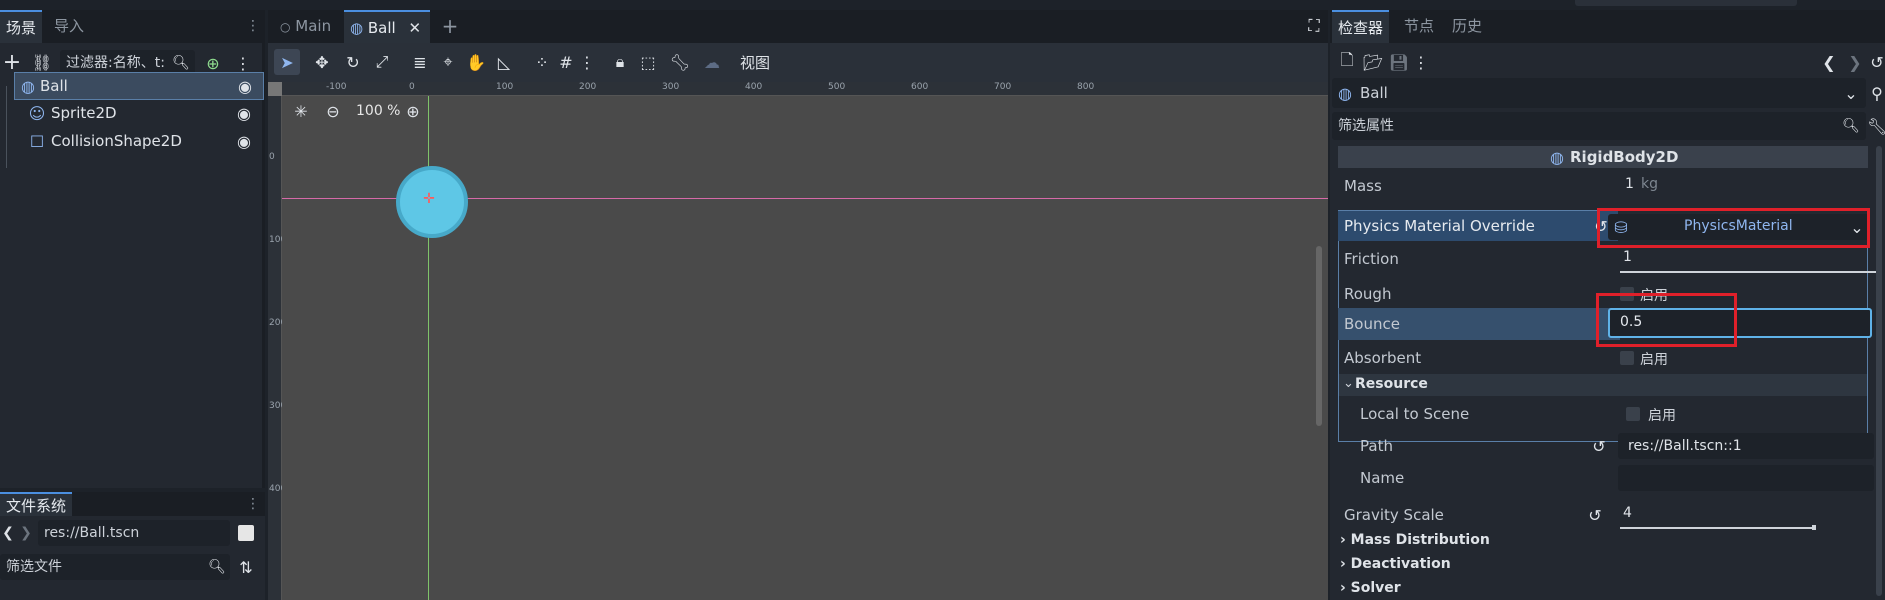  Describe the element at coordinates (476, 62) in the screenshot. I see `pan-tool-icon: ✋` at that location.